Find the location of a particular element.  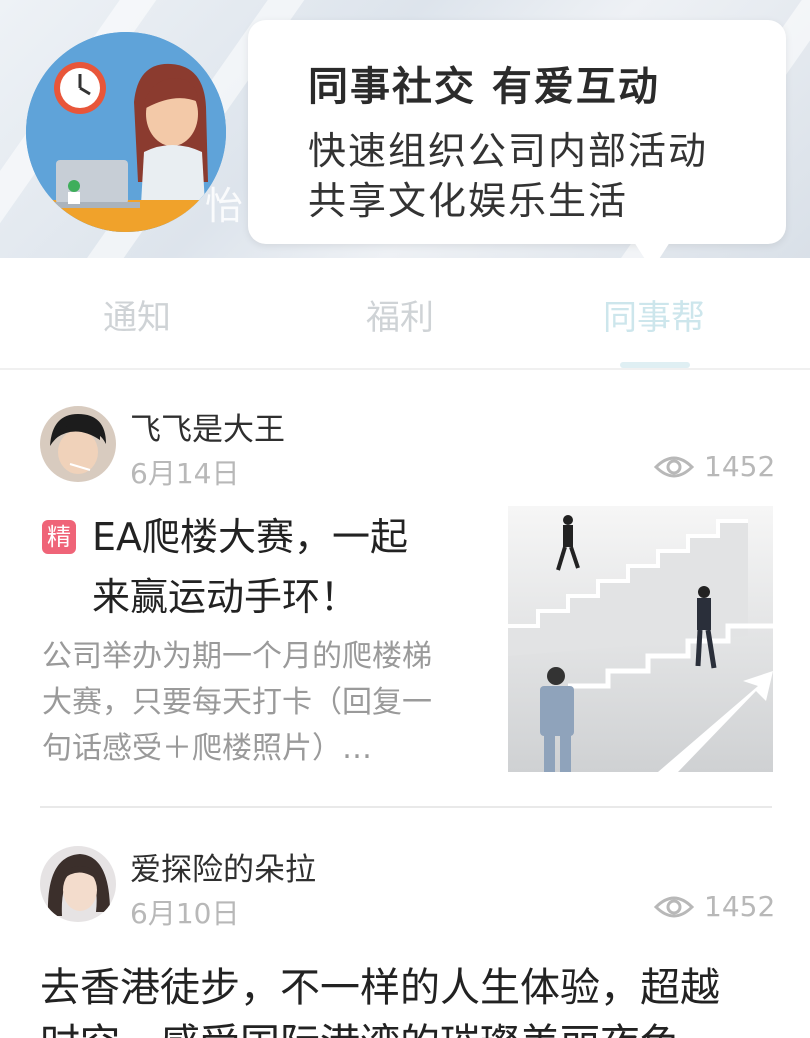

post-excerpt-line-2: 大赛，只要每天打卡（回复一 is located at coordinates (237, 702).